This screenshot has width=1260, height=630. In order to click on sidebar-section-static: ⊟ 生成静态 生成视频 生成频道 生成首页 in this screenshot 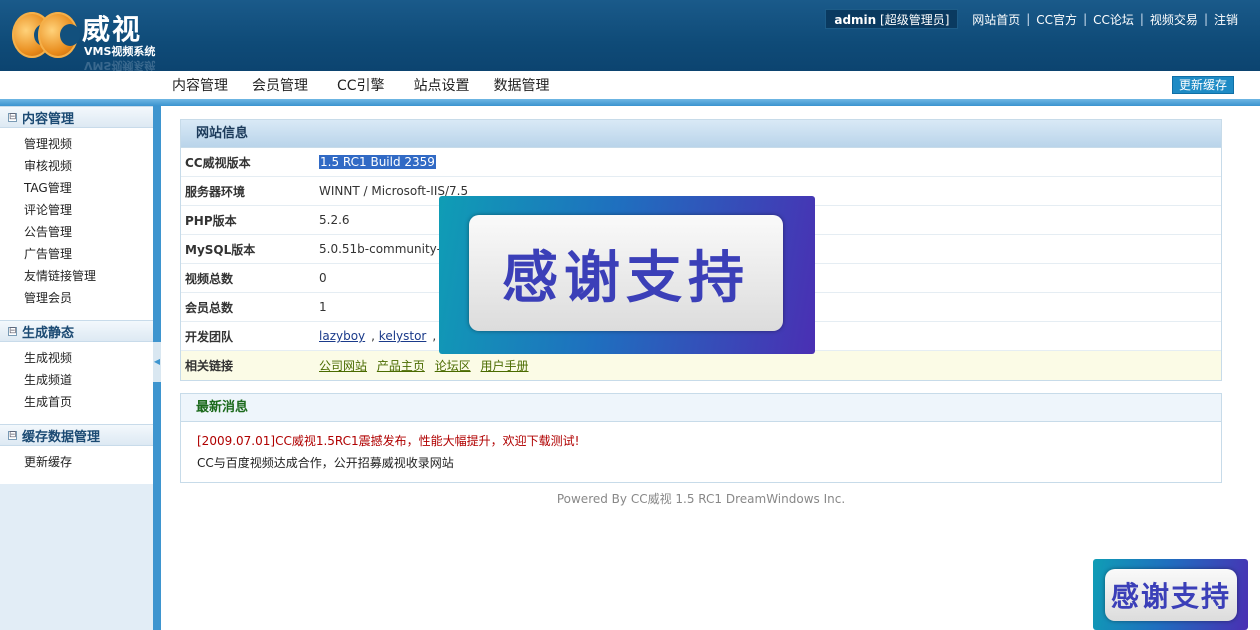, I will do `click(76, 366)`.